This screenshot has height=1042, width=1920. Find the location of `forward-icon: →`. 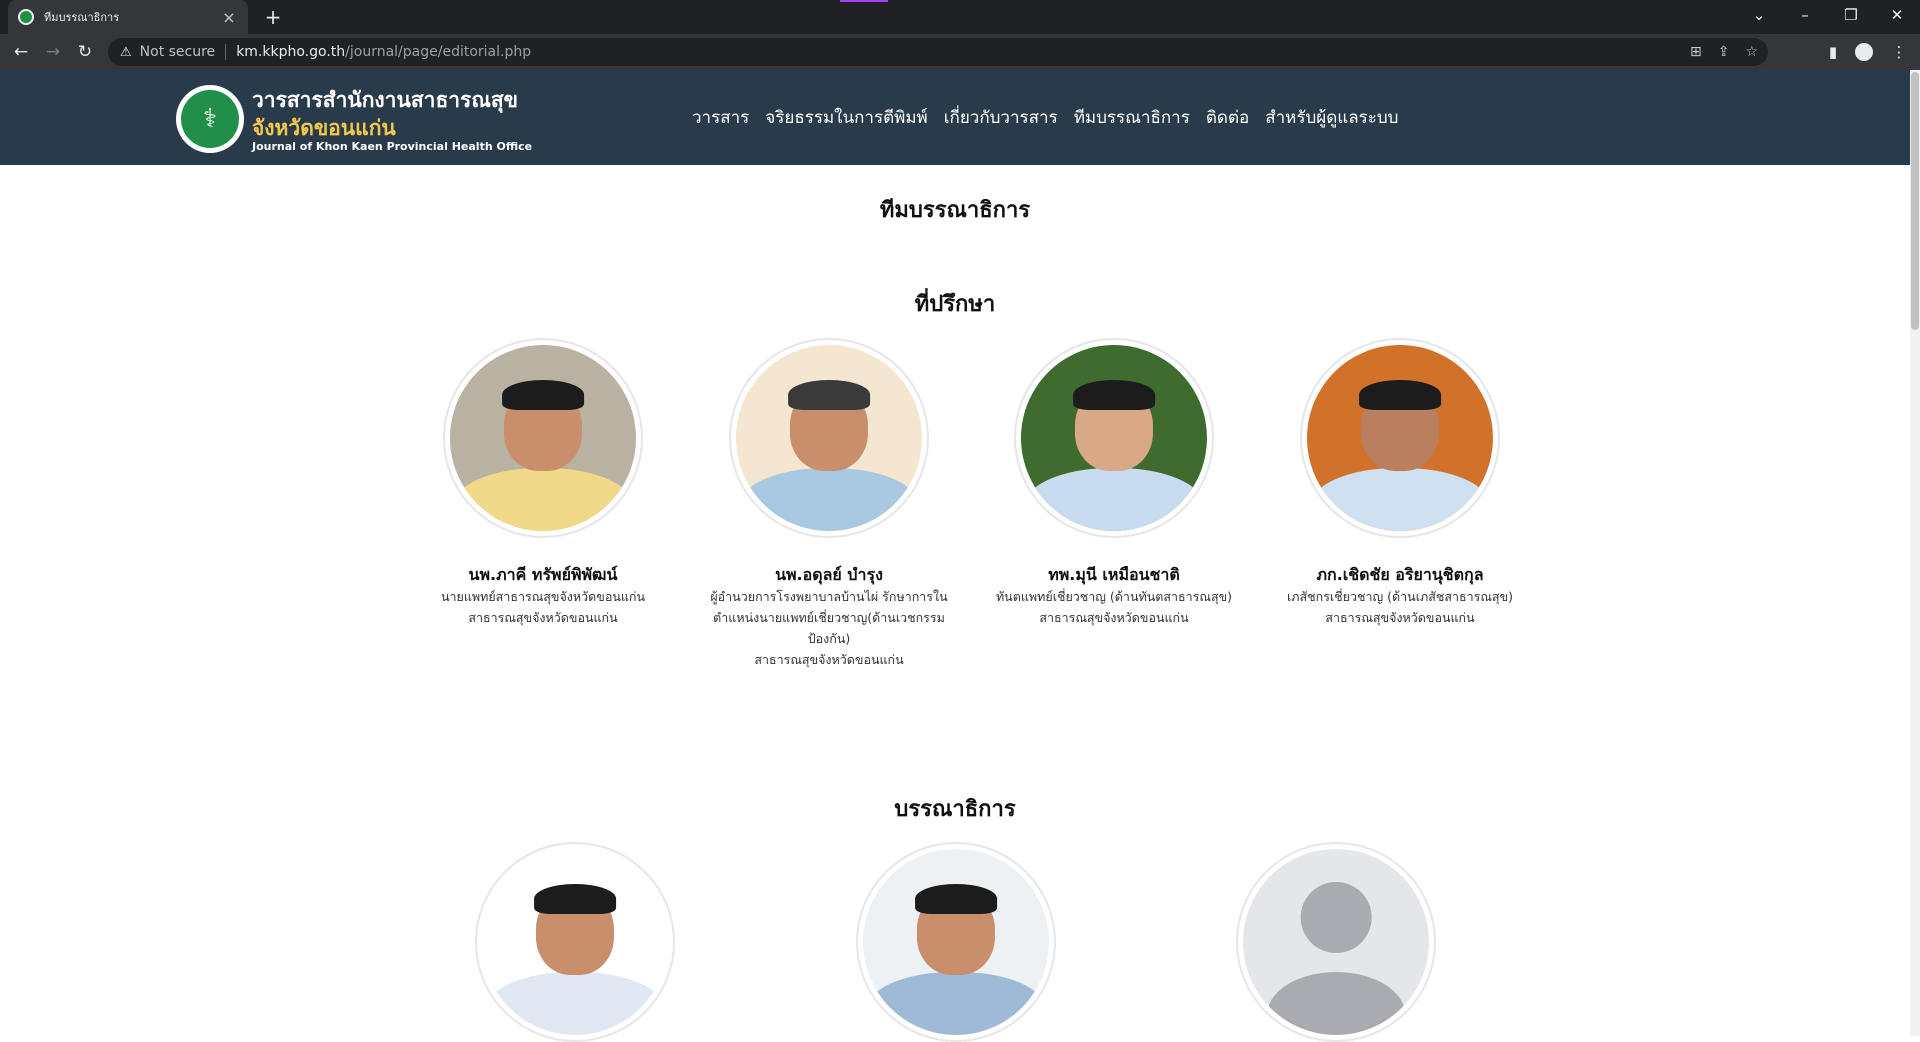

forward-icon: → is located at coordinates (53, 52).